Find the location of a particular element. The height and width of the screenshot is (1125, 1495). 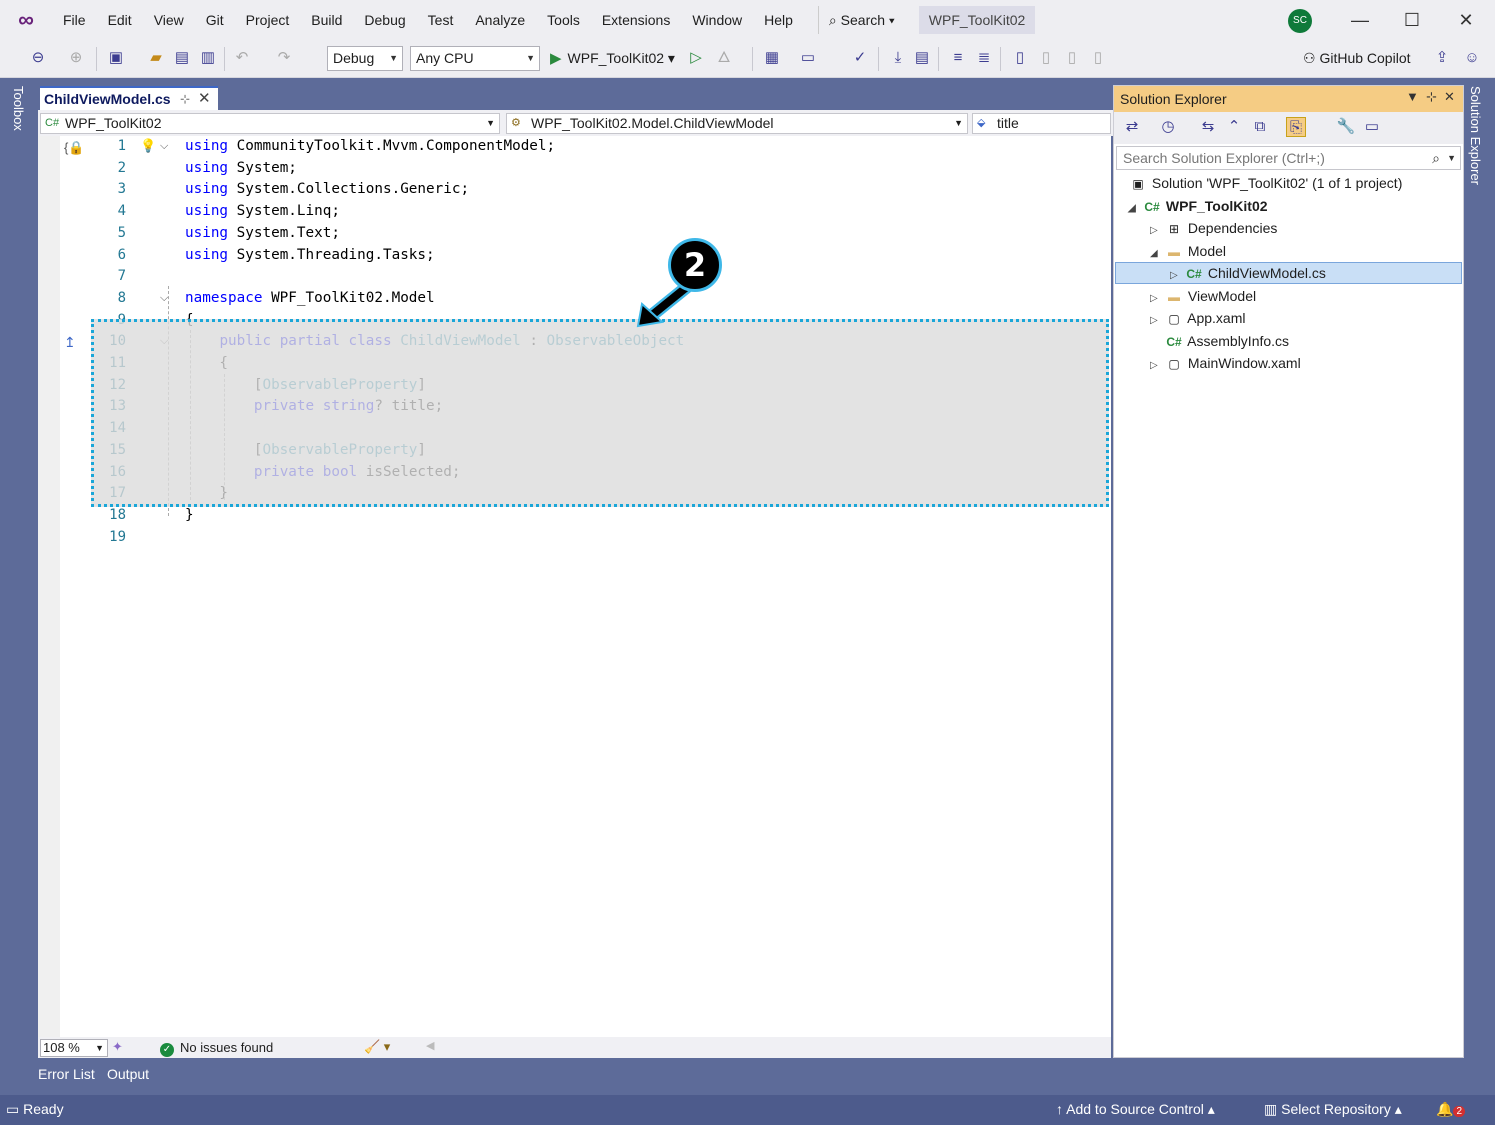

save-icon: ▤ is located at coordinates (182, 58).